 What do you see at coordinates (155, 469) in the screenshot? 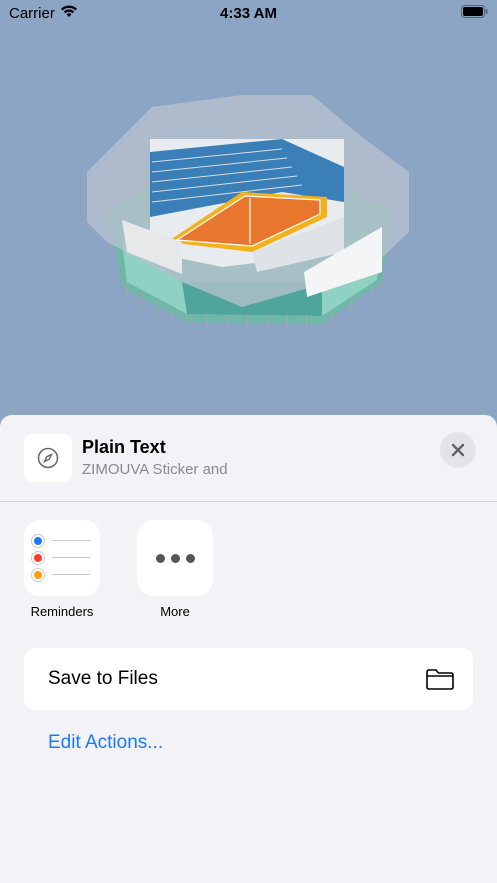
I see `sheet-subtitle: ZIMOUVA Sticker and` at bounding box center [155, 469].